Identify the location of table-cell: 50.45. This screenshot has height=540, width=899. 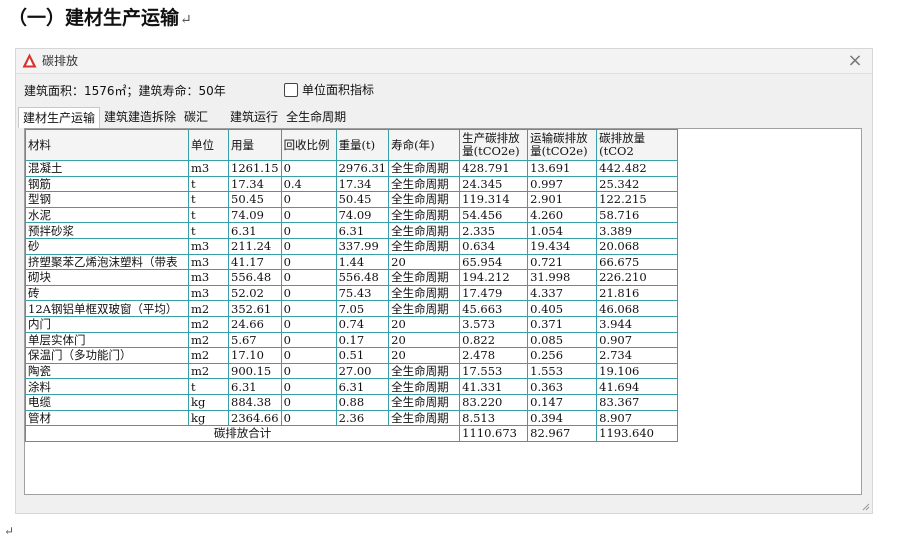
(255, 199).